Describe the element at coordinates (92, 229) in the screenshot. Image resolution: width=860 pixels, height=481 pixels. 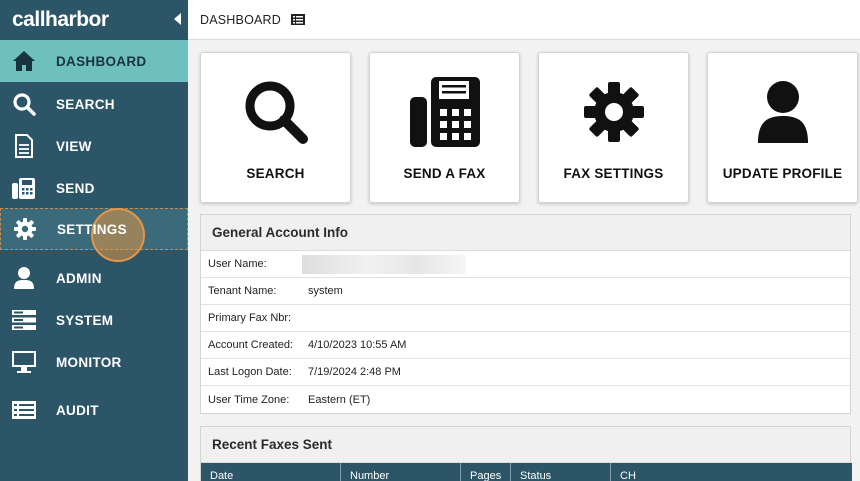
I see `sidebar-item-label: SETTINGS` at that location.